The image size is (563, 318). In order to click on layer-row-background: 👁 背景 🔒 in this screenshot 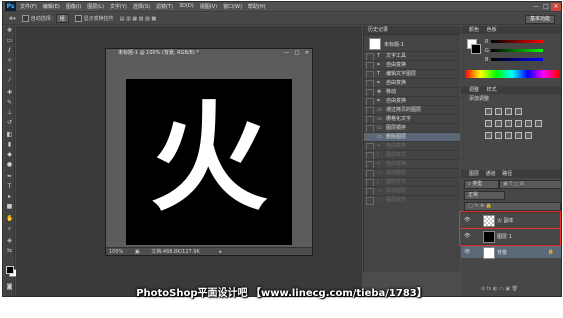, I will do `click(511, 251)`.